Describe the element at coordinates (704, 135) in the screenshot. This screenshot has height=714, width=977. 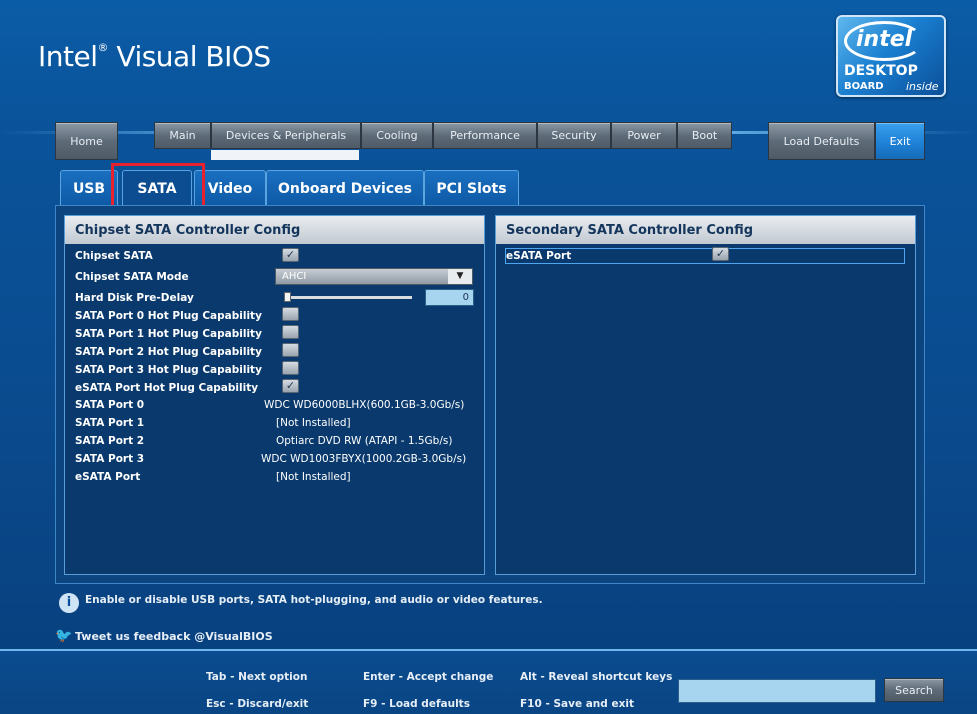
I see `tab-boot: Boot` at that location.